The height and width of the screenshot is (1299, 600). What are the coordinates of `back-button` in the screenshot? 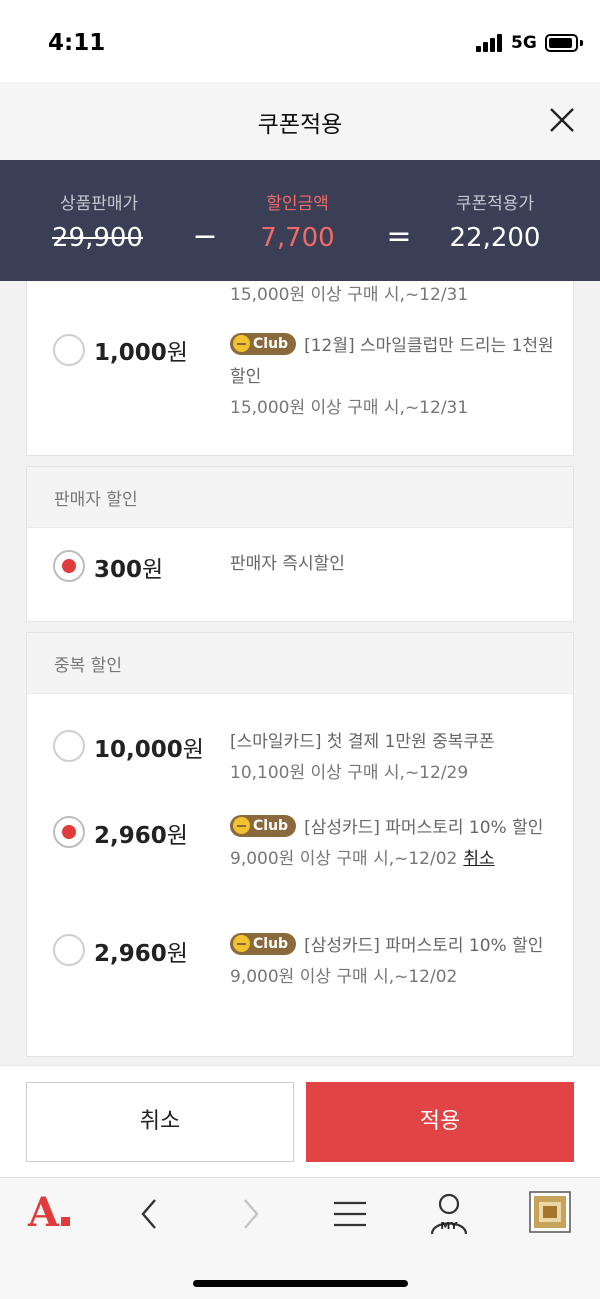 It's located at (150, 1214).